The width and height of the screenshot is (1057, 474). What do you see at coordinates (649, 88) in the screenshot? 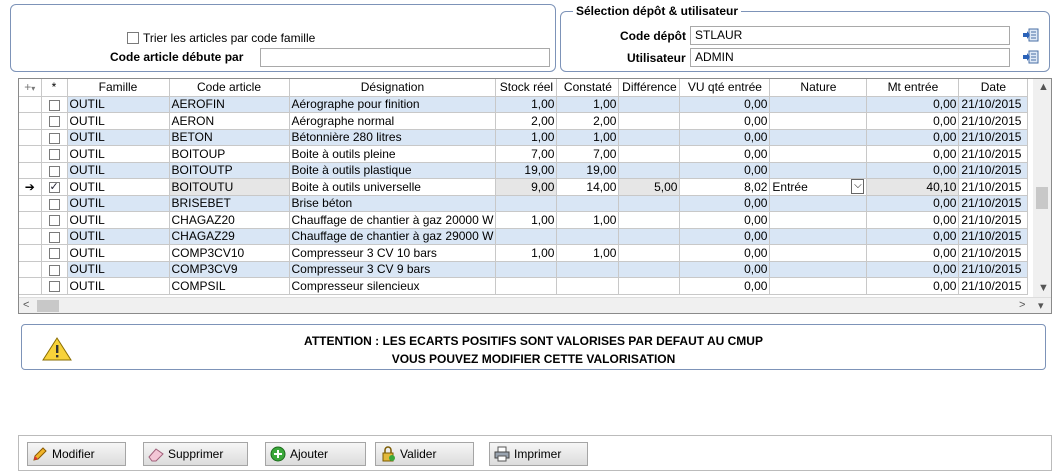
I see `col-difference: Différence` at bounding box center [649, 88].